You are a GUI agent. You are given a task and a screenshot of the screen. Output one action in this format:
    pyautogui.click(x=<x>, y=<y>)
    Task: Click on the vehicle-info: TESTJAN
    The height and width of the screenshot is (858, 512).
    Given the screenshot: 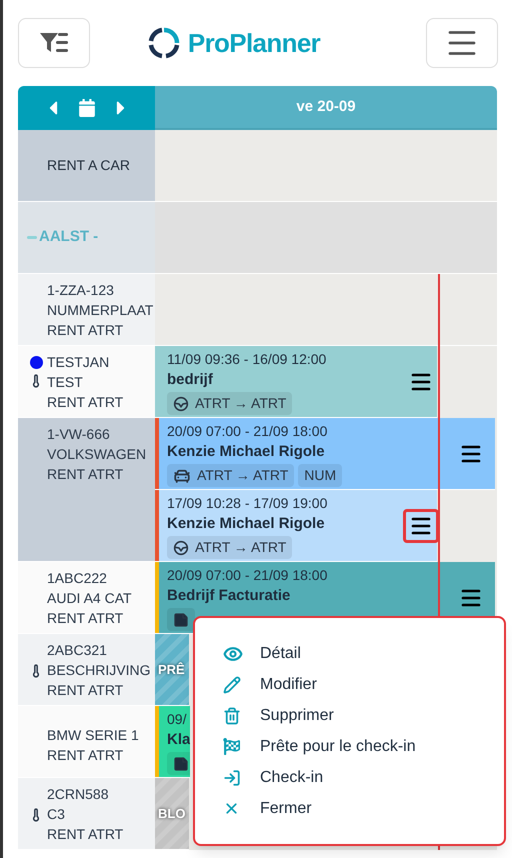 What is the action you would take?
    pyautogui.click(x=78, y=362)
    